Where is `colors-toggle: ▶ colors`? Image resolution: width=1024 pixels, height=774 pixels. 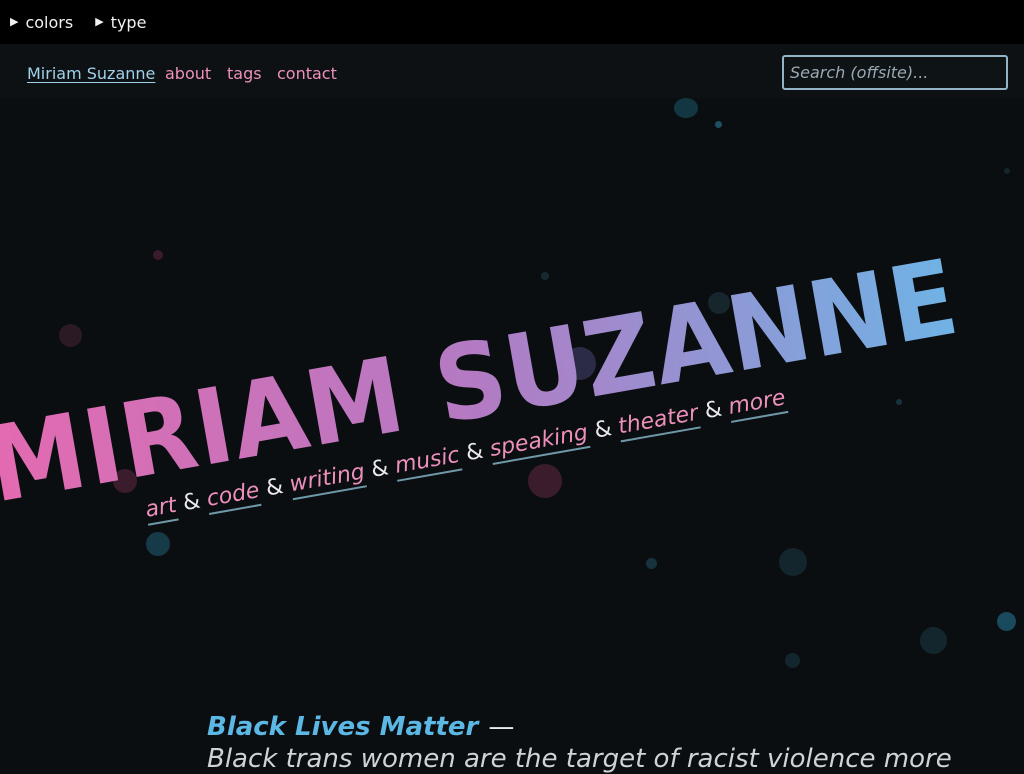
colors-toggle: ▶ colors is located at coordinates (41, 22).